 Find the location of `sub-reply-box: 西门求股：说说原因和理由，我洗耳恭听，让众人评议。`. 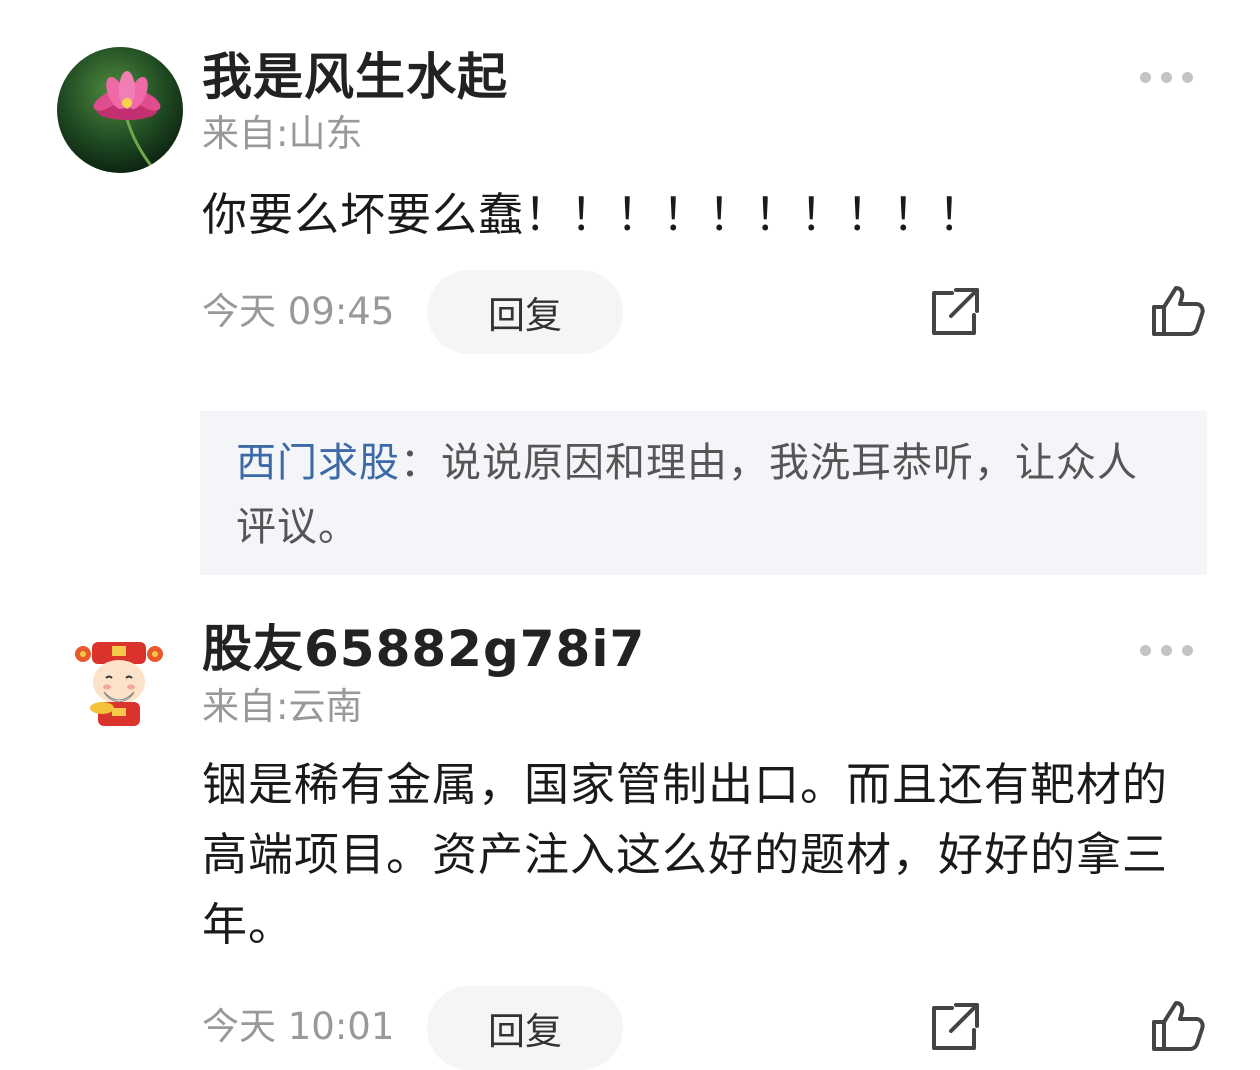

sub-reply-box: 西门求股：说说原因和理由，我洗耳恭听，让众人评议。 is located at coordinates (703, 493).